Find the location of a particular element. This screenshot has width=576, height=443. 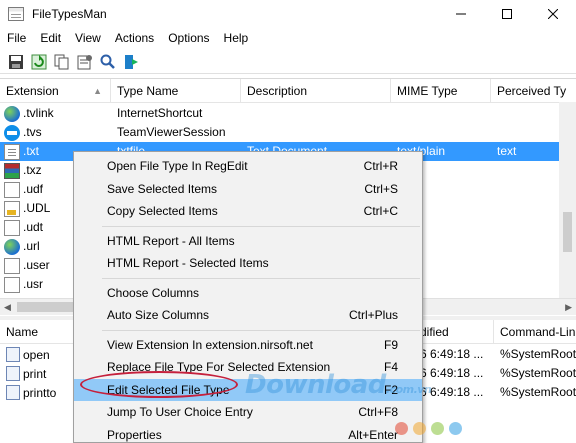

menu-item-properties: Properties Alt+Enter is located at coordinates (248, 433).